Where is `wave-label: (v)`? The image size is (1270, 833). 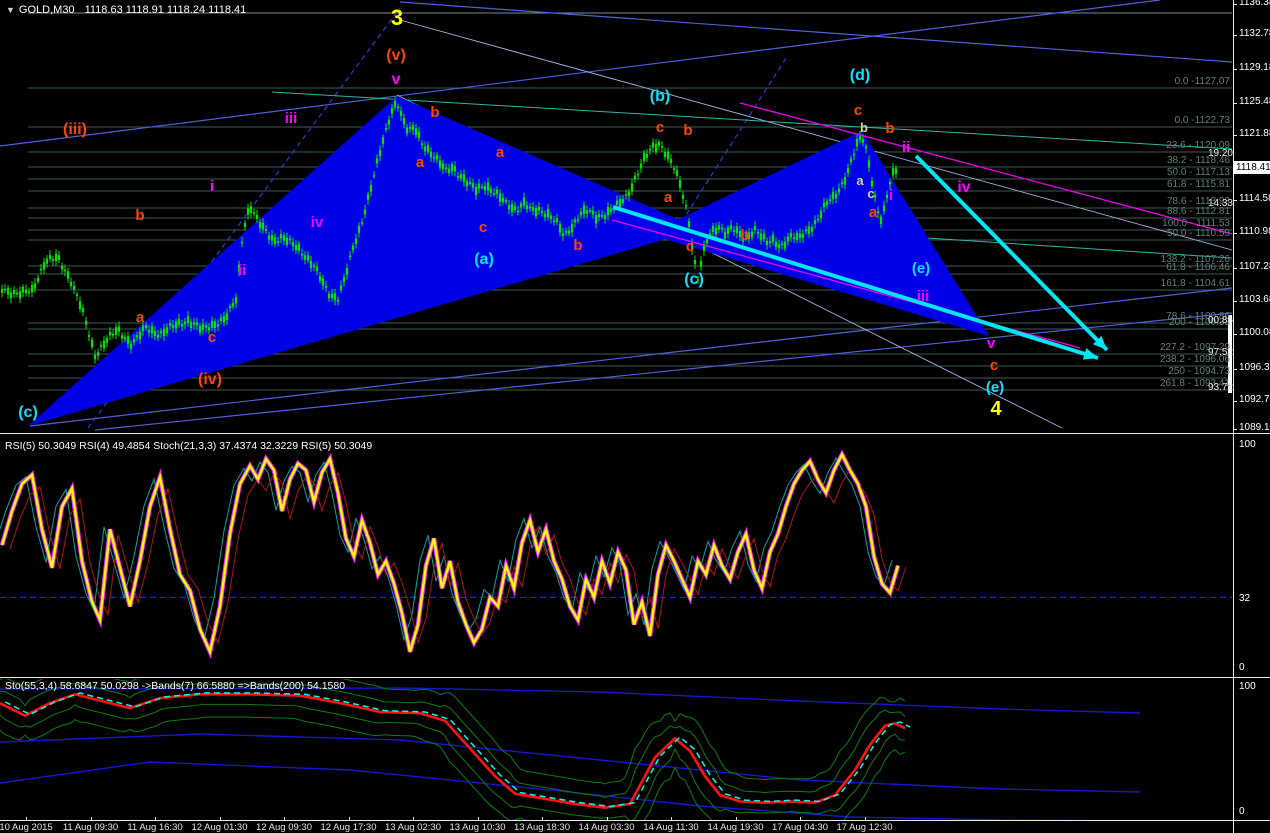
wave-label: (v) is located at coordinates (396, 56).